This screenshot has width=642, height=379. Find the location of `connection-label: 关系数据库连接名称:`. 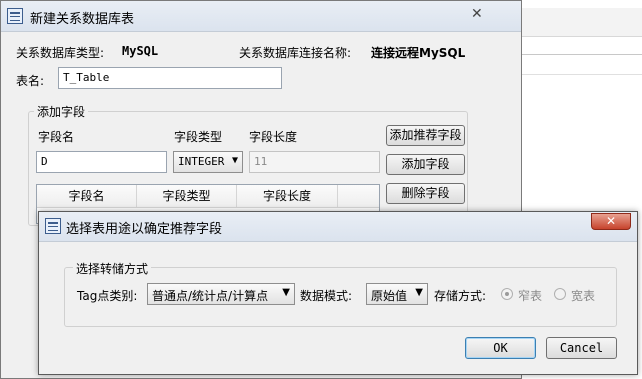

connection-label: 关系数据库连接名称: is located at coordinates (295, 53).